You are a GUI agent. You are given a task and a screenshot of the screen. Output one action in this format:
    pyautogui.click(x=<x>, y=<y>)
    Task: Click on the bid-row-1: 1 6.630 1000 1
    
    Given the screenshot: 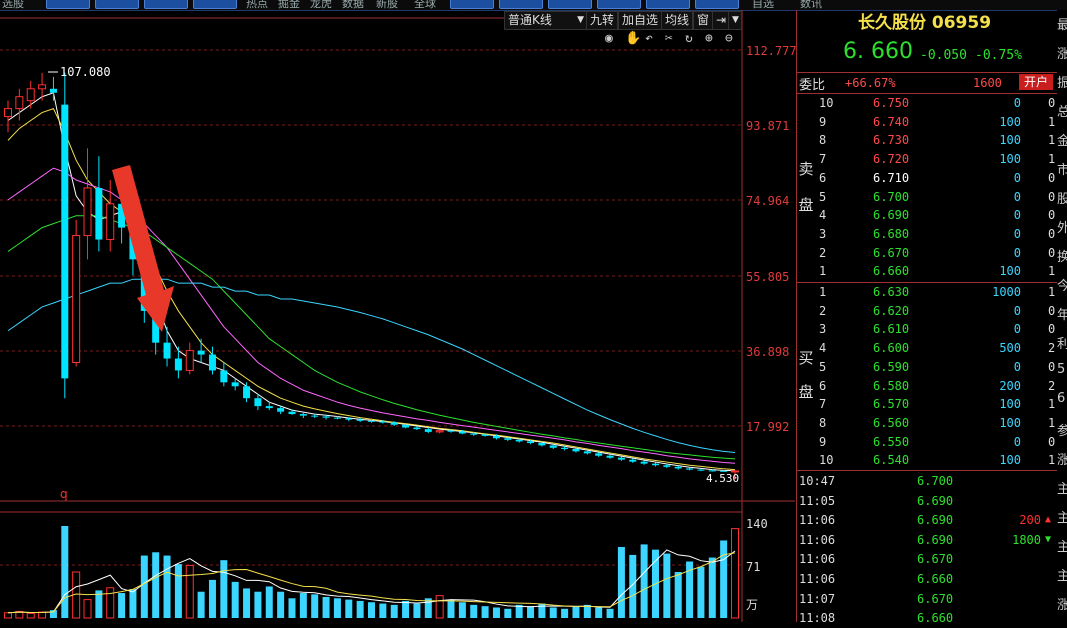 What is the action you would take?
    pyautogui.click(x=932, y=292)
    